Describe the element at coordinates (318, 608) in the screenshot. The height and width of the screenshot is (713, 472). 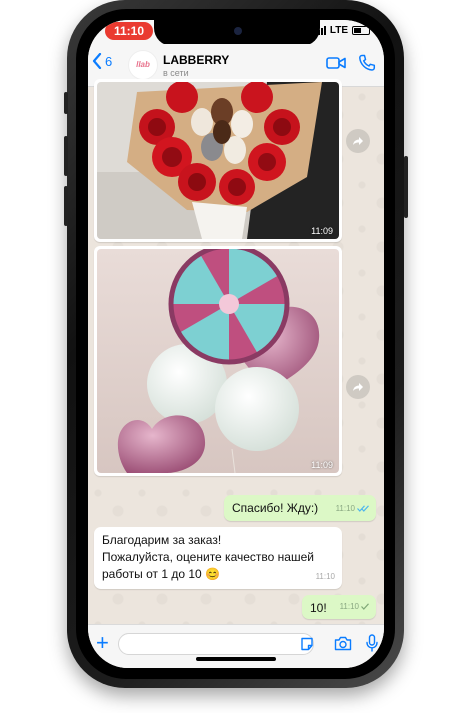
I see `message-text: 10!` at that location.